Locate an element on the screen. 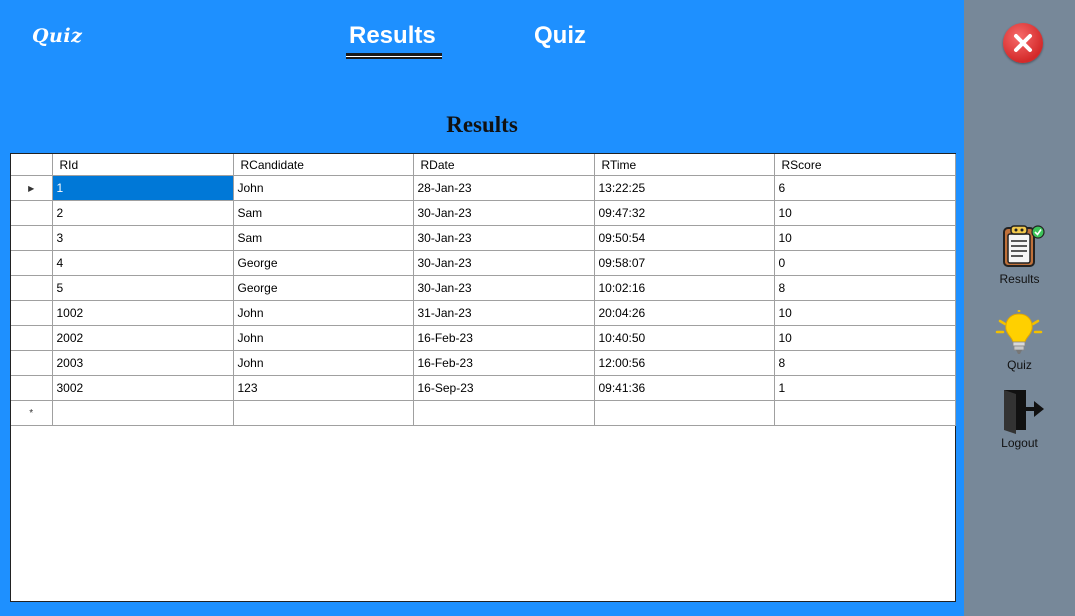 Image resolution: width=1075 pixels, height=616 pixels. table-row: 2002 John 16-Feb-23 10:40:50 10 is located at coordinates (483, 338).